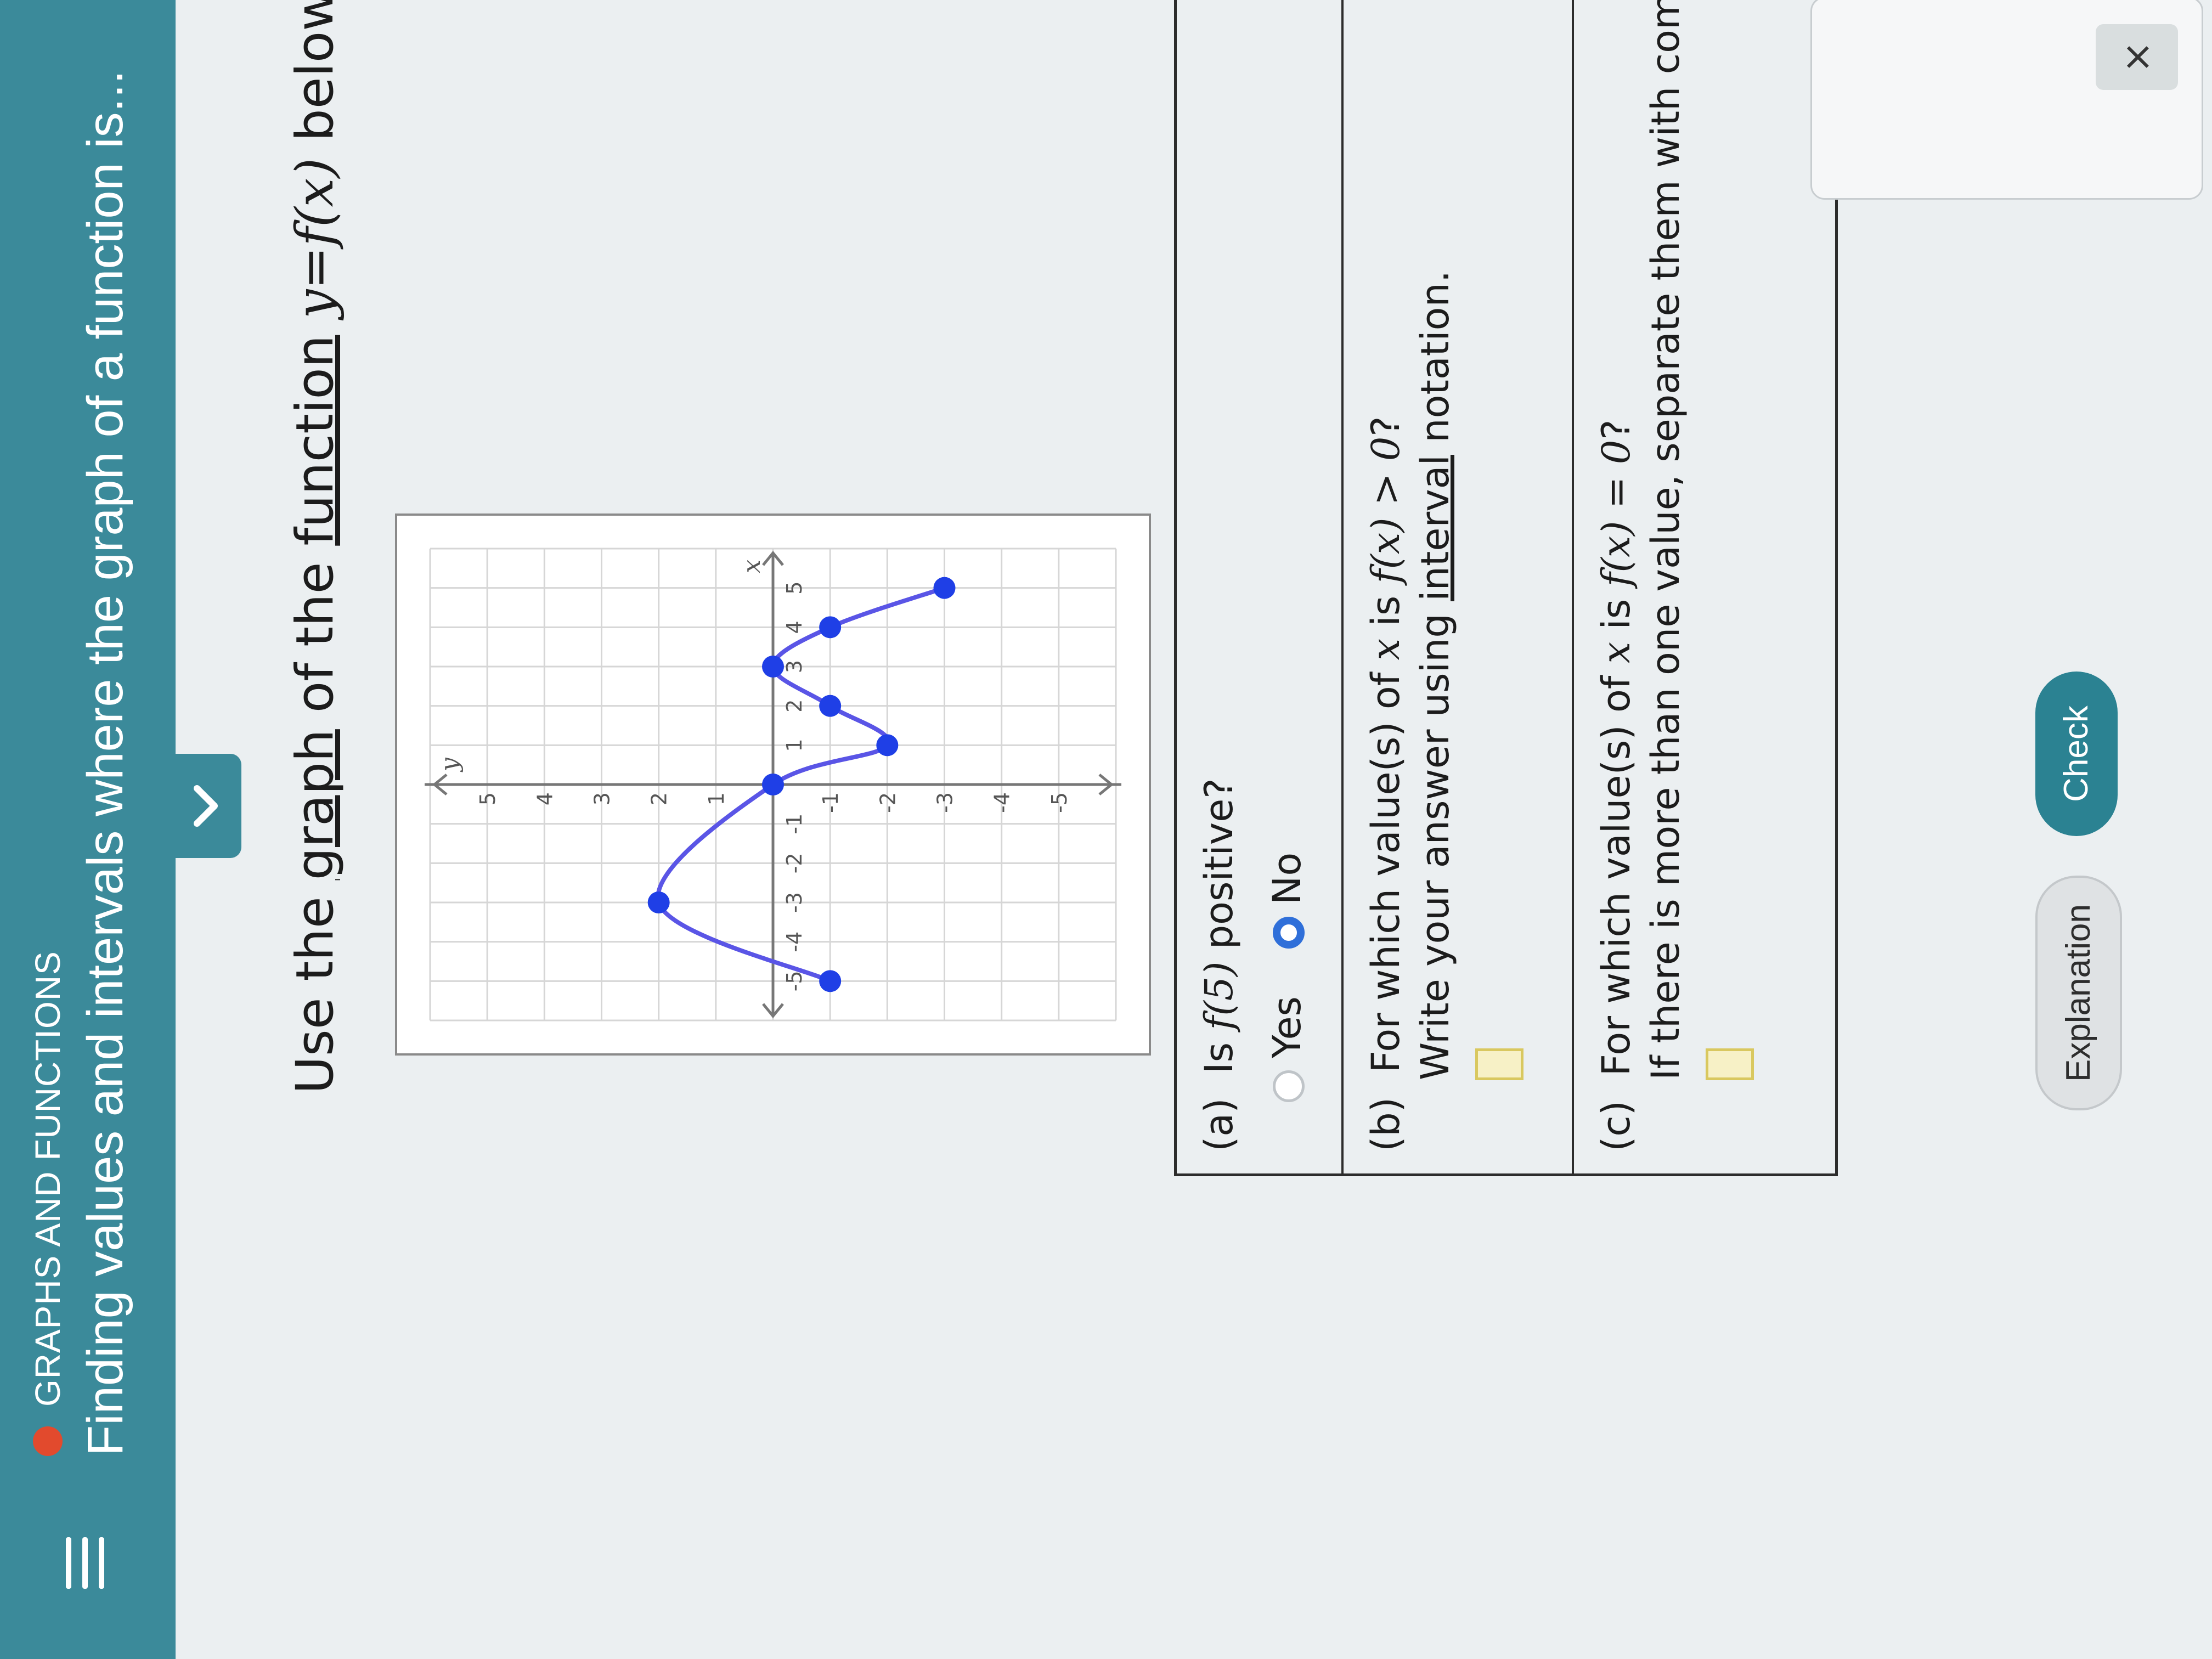 This screenshot has width=2212, height=1659. I want to click on graph-link: graph, so click(315, 804).